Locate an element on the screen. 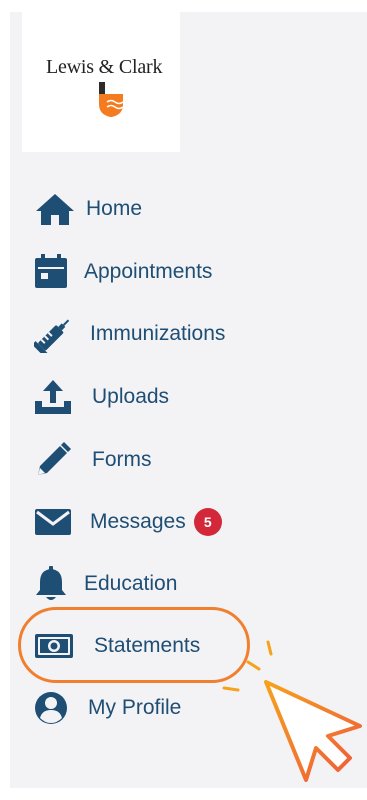 Image resolution: width=367 pixels, height=800 pixels. sidebar-item-forms: Forms is located at coordinates (93, 460).